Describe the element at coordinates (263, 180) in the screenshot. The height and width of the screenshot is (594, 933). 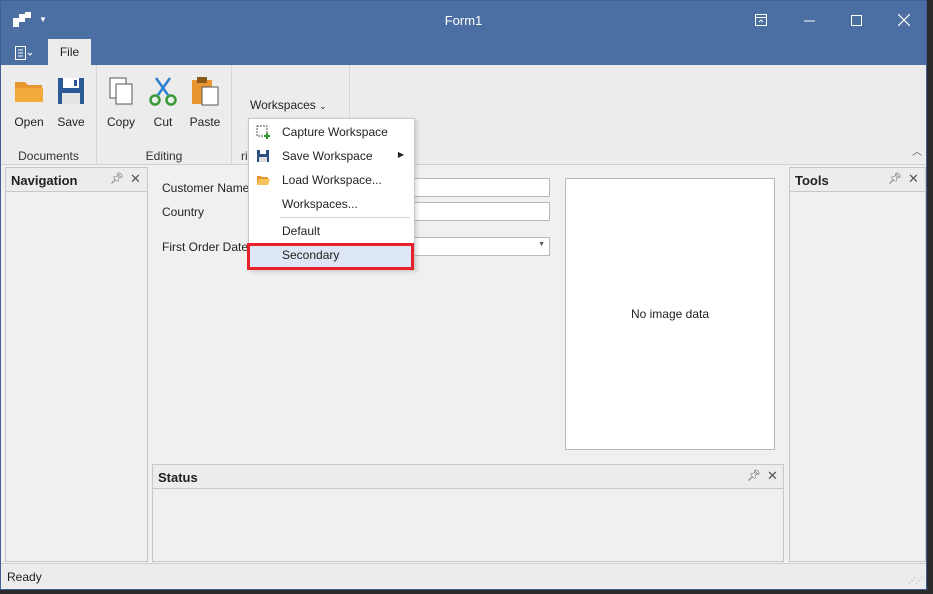
I see `folder-open-icon` at that location.